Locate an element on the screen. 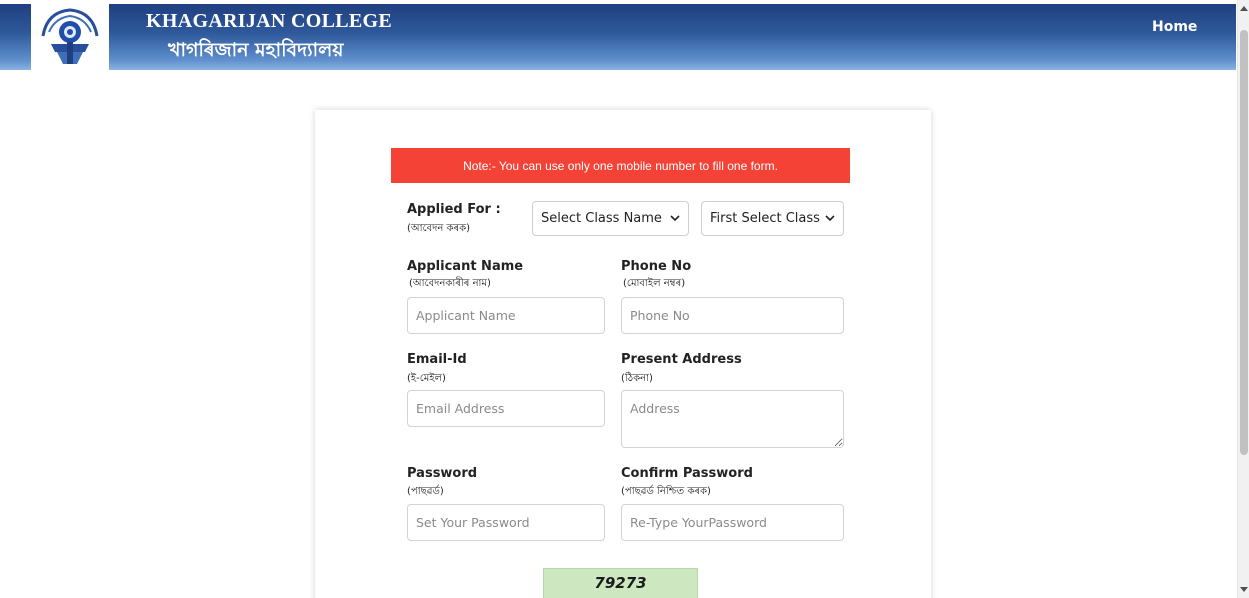  college-name: KHAGARIJAN COLLEGE is located at coordinates (269, 21).